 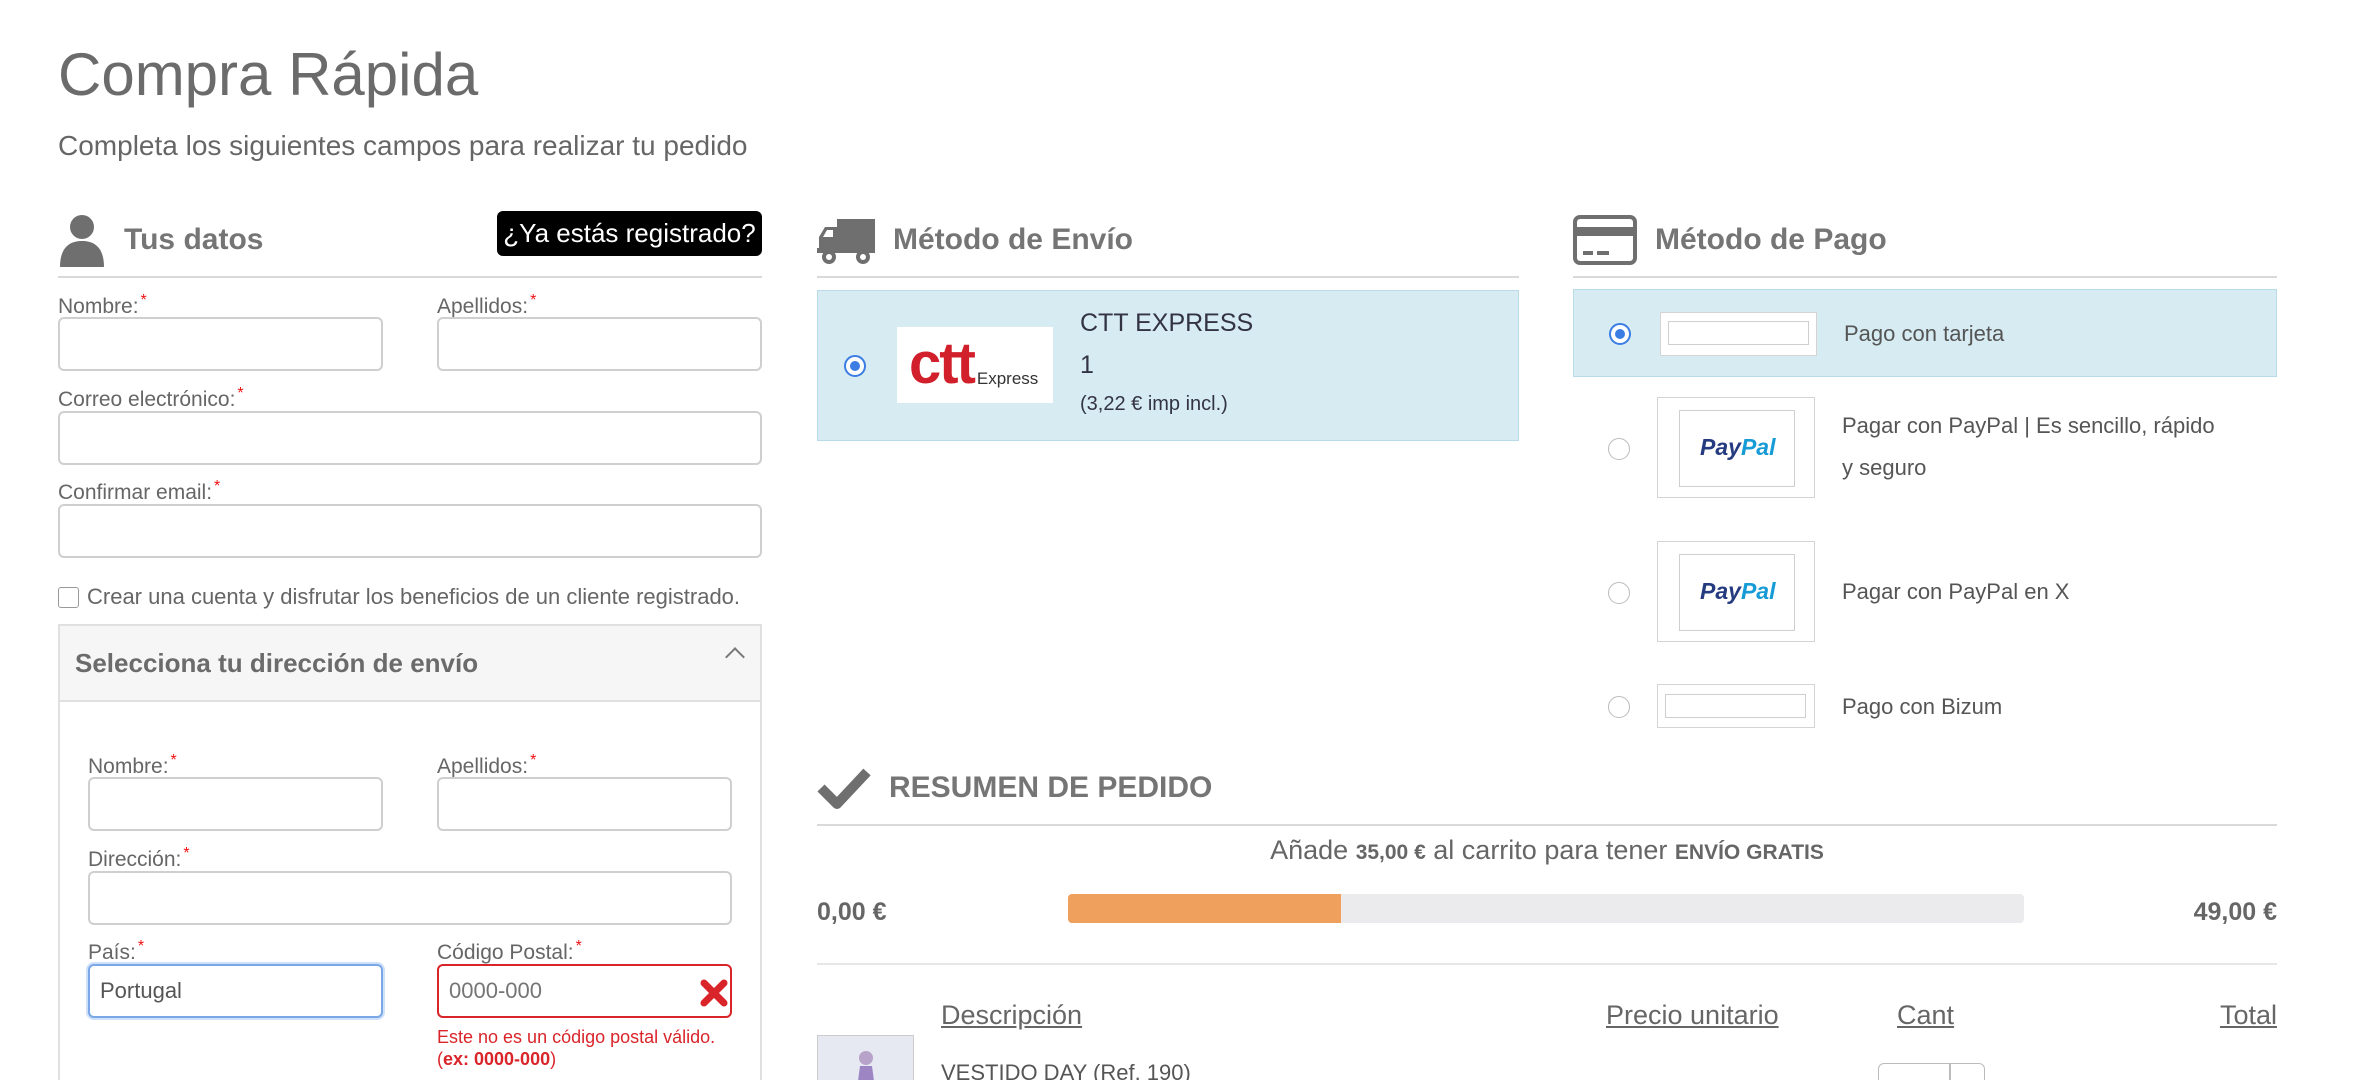 I want to click on paypal-logo: PayPal, so click(x=1736, y=447).